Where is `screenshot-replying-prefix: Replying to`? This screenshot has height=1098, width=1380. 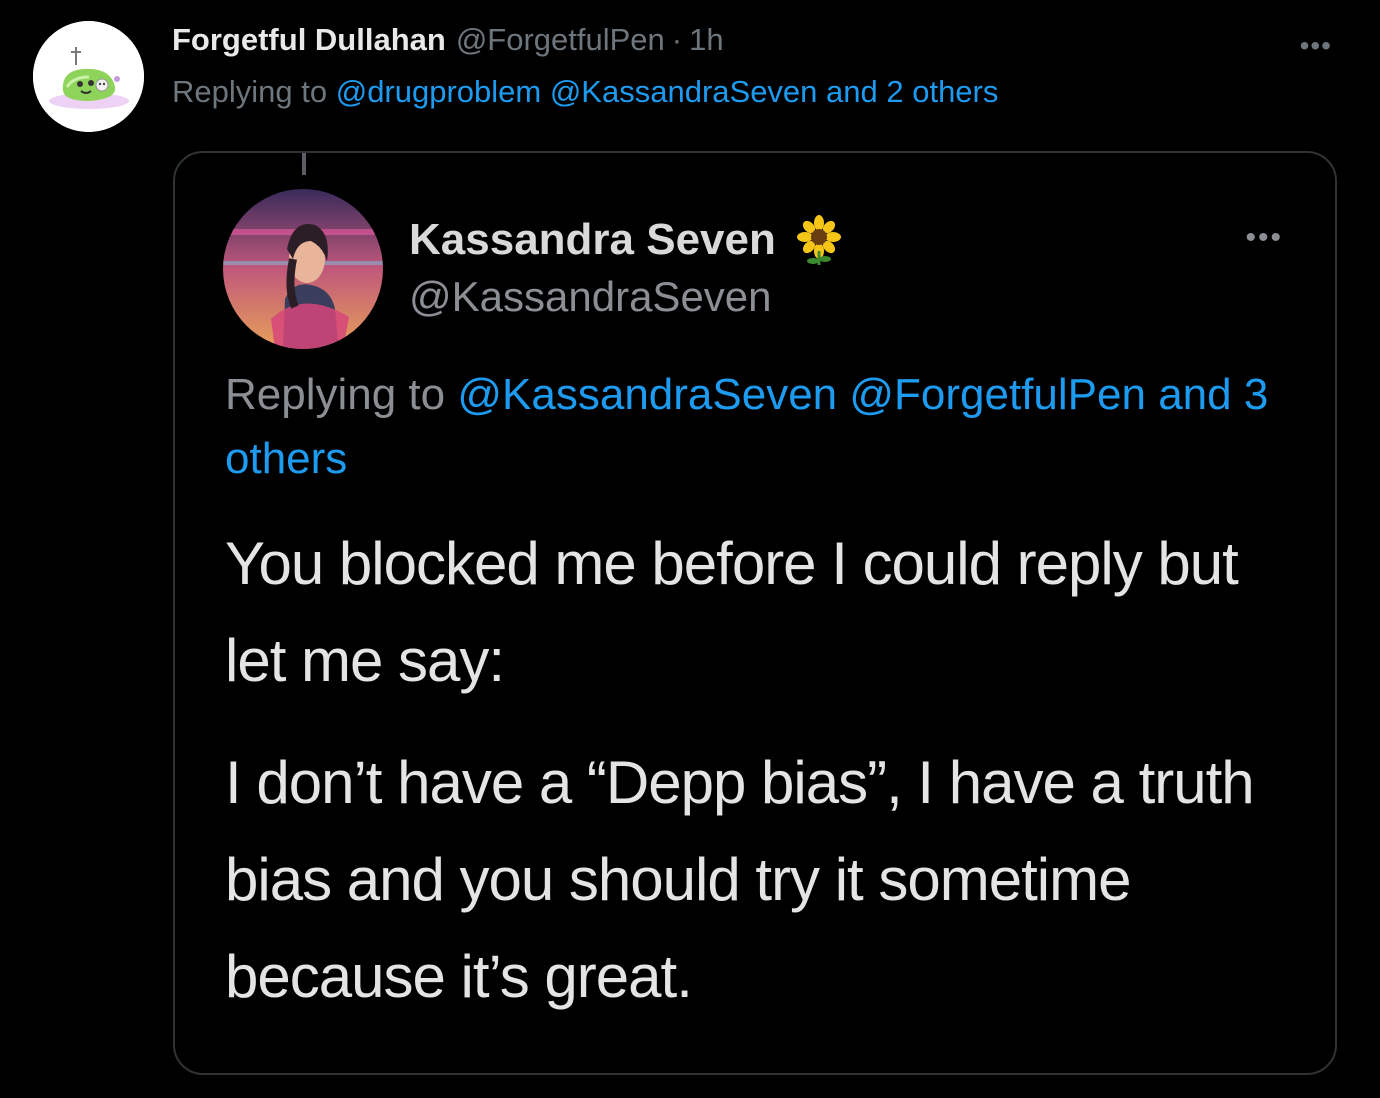
screenshot-replying-prefix: Replying to is located at coordinates (335, 394).